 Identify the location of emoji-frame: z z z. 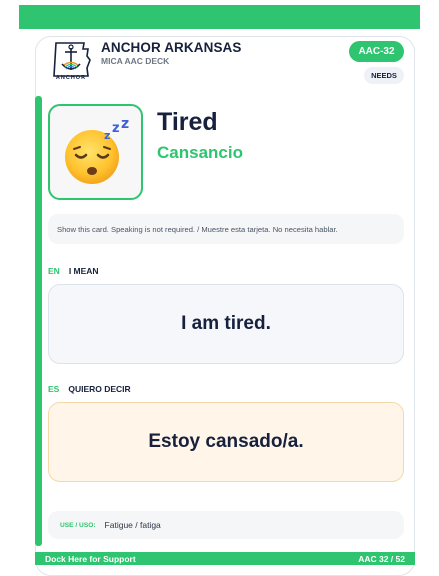
(95, 152).